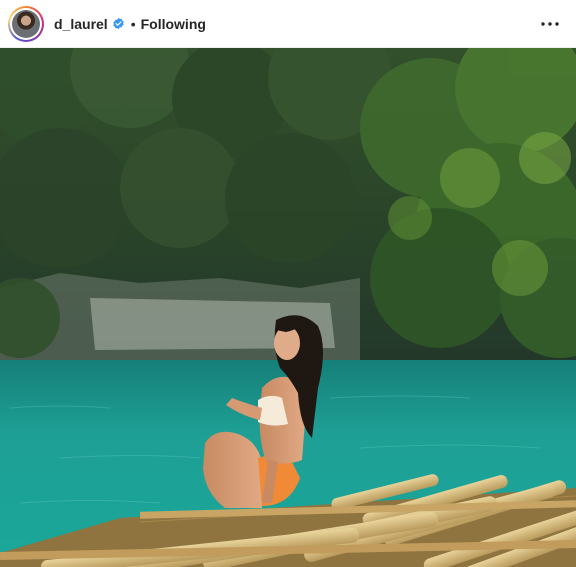 The height and width of the screenshot is (567, 576). What do you see at coordinates (118, 23) in the screenshot?
I see `verified-badge-icon` at bounding box center [118, 23].